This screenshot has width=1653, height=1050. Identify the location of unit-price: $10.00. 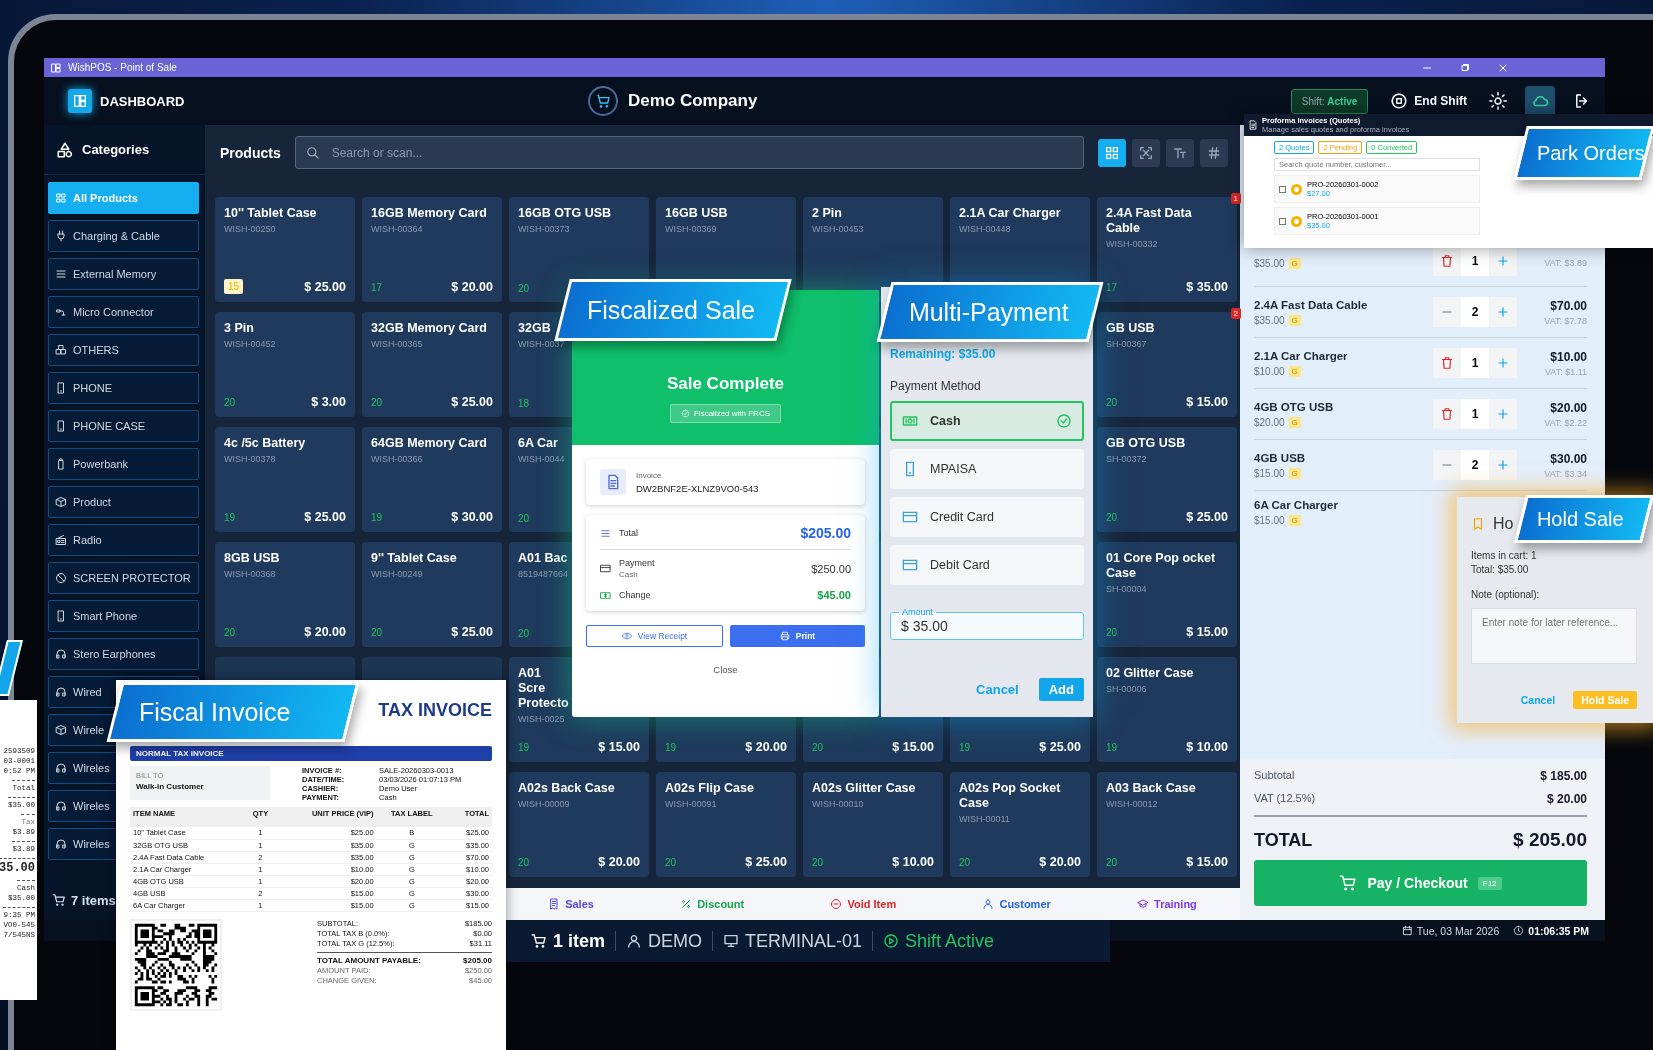
(1269, 371).